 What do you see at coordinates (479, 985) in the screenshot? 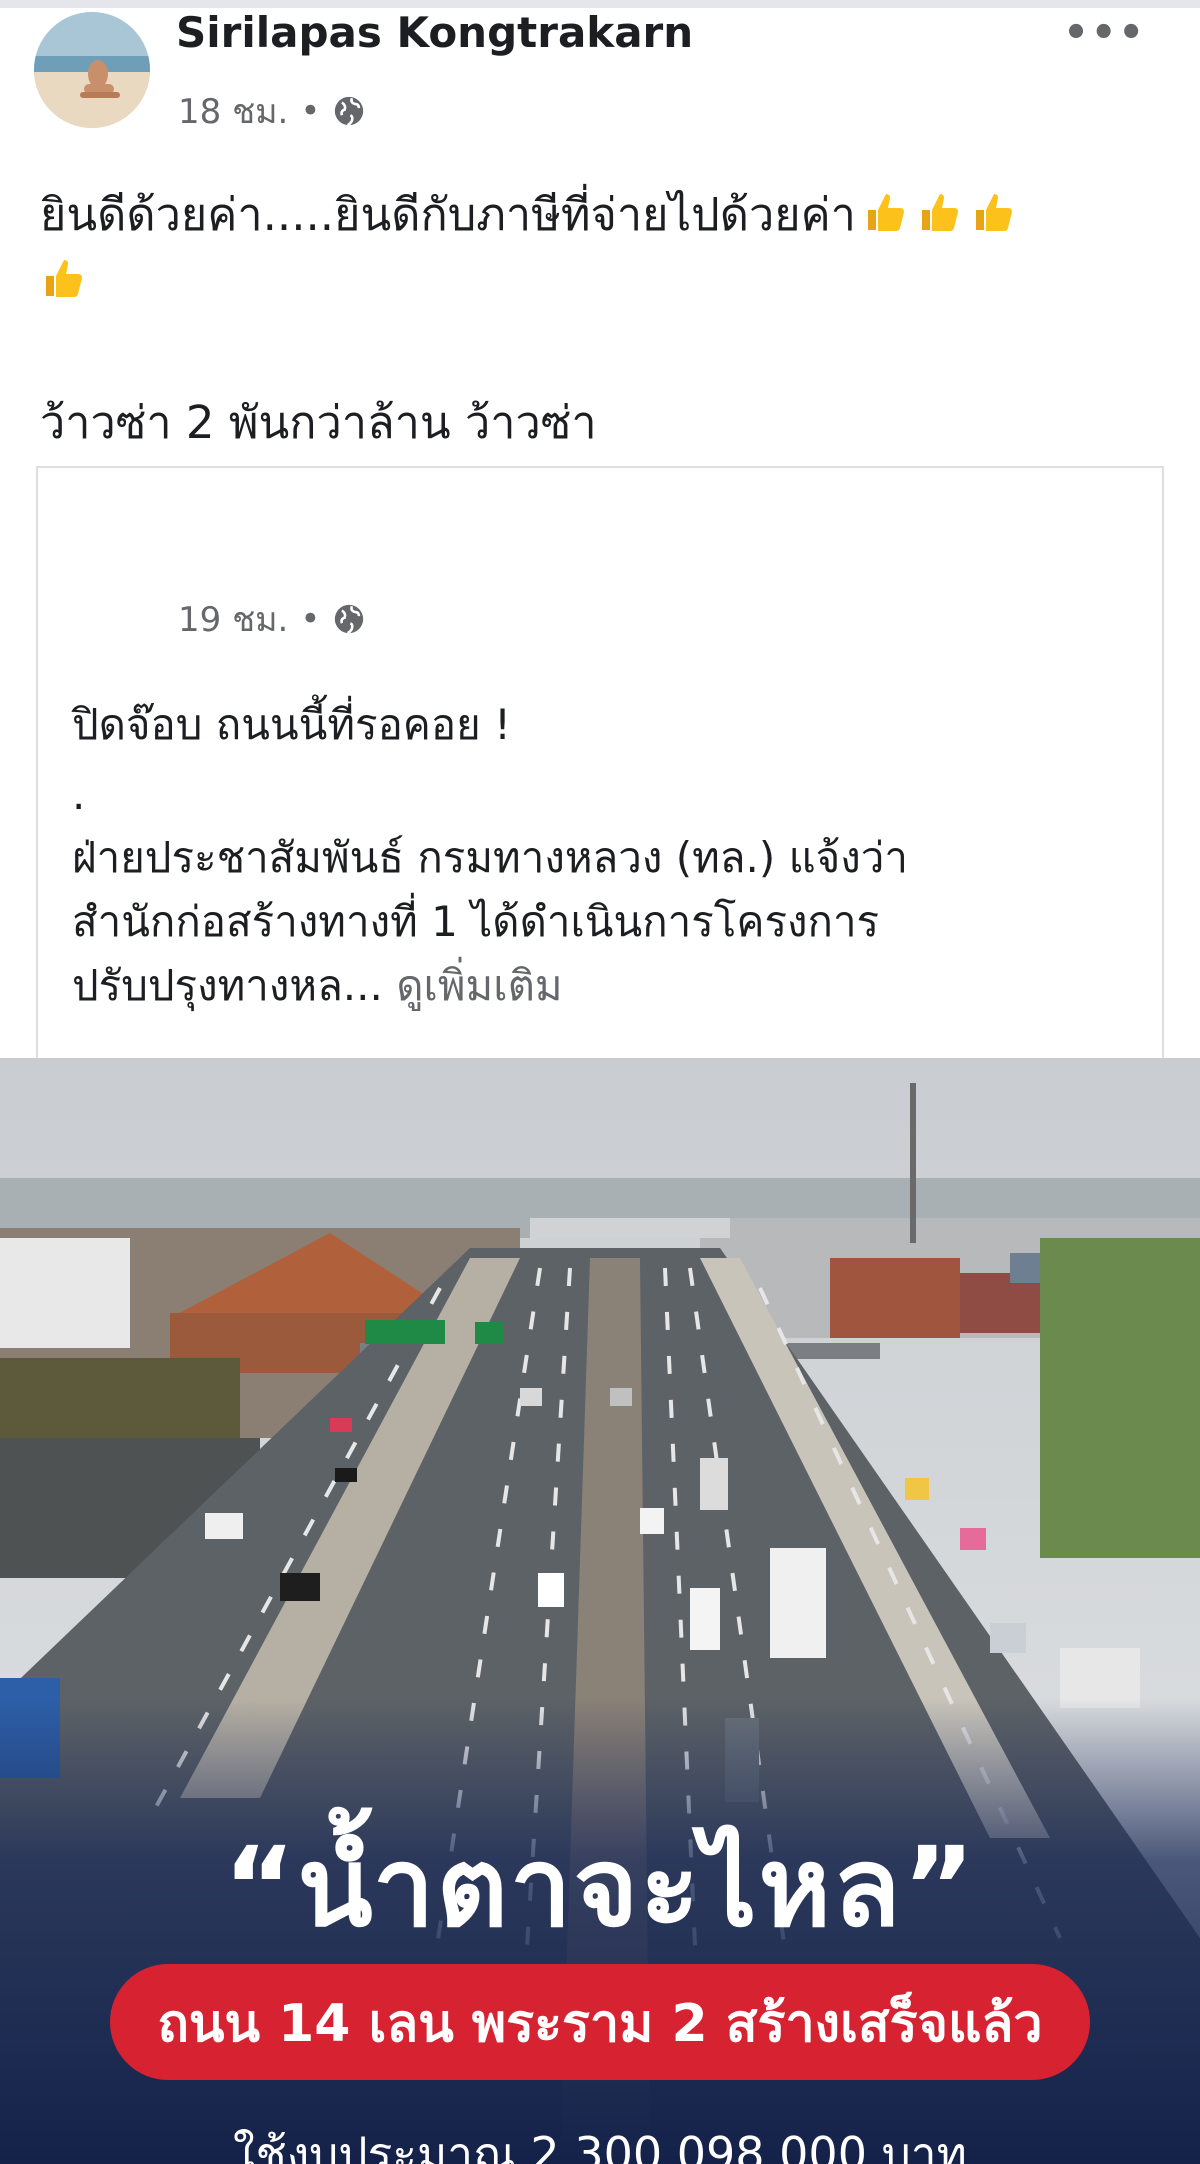
I see `see-more-link: ดูเพิ่มเติม` at bounding box center [479, 985].